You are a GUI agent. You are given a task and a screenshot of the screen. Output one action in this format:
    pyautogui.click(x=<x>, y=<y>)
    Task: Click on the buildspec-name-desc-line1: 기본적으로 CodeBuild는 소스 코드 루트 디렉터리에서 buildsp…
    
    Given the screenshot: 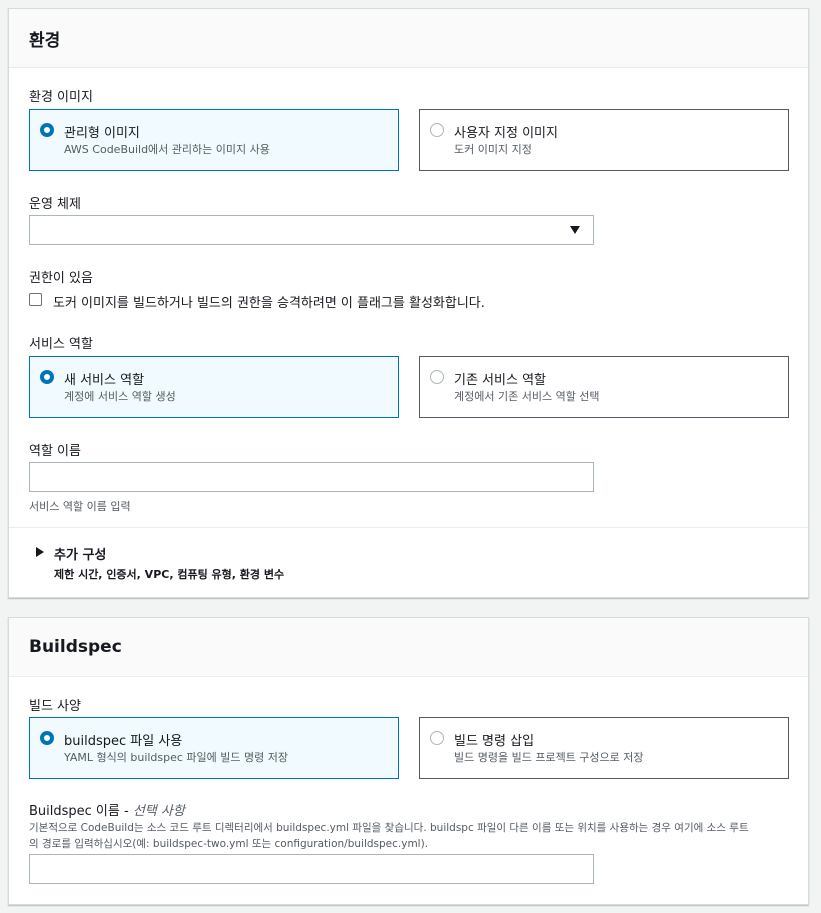 What is the action you would take?
    pyautogui.click(x=389, y=828)
    